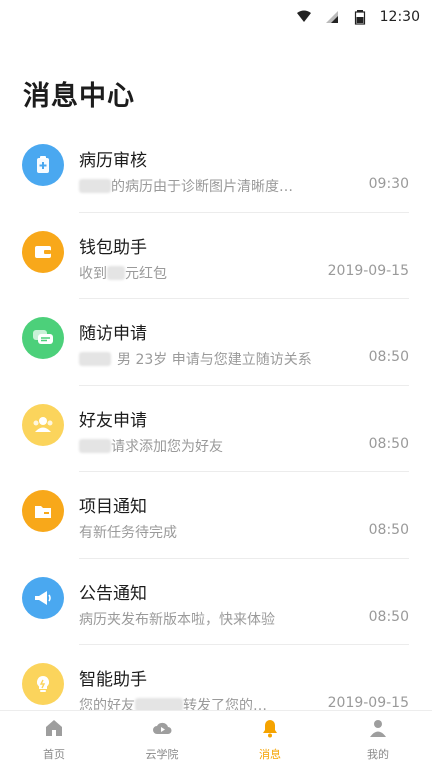  What do you see at coordinates (162, 754) in the screenshot?
I see `tab-label: 云学院` at bounding box center [162, 754].